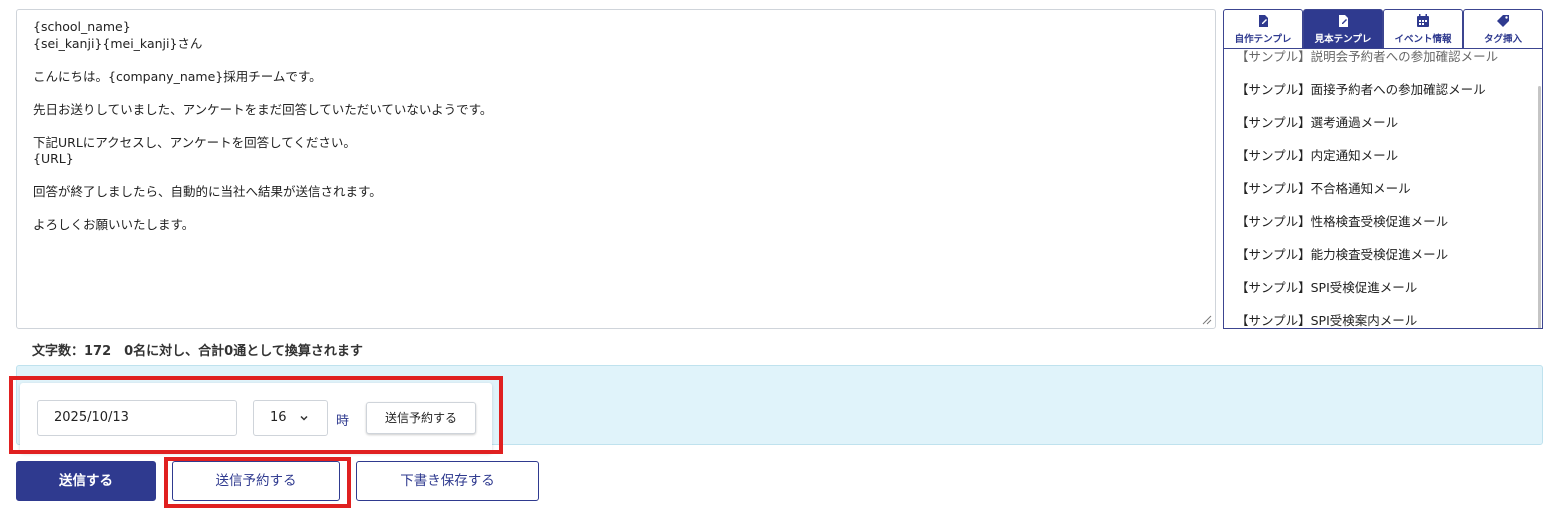 Image resolution: width=1556 pixels, height=511 pixels. I want to click on hour-unit-label: 時, so click(343, 421).